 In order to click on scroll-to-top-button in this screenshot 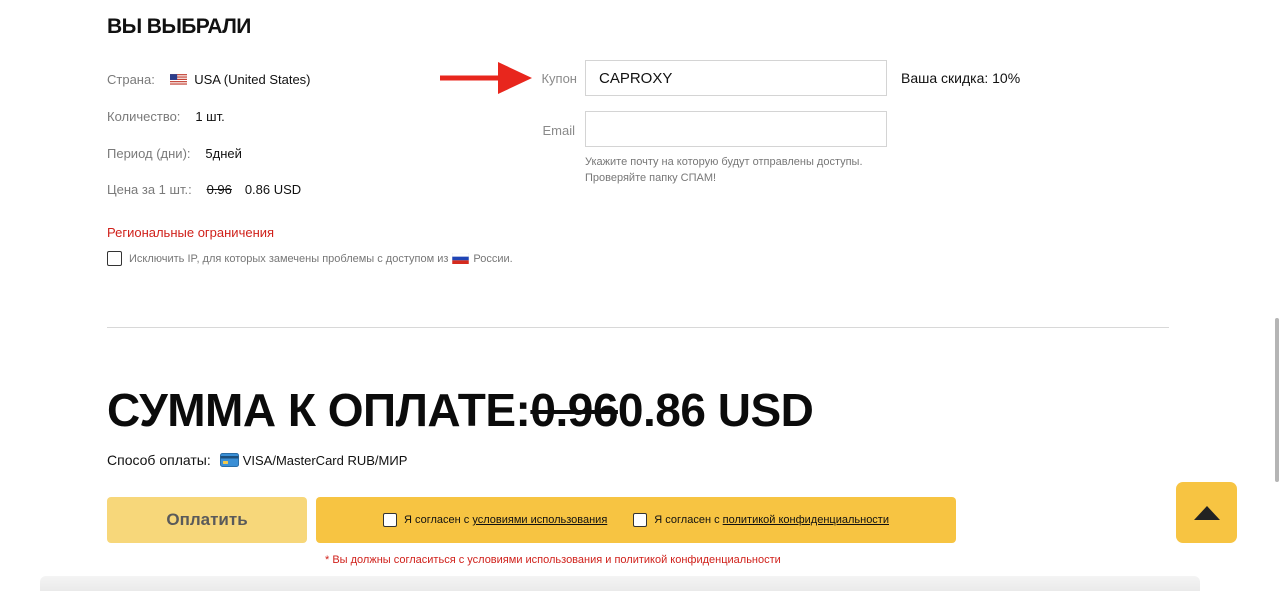, I will do `click(1206, 512)`.